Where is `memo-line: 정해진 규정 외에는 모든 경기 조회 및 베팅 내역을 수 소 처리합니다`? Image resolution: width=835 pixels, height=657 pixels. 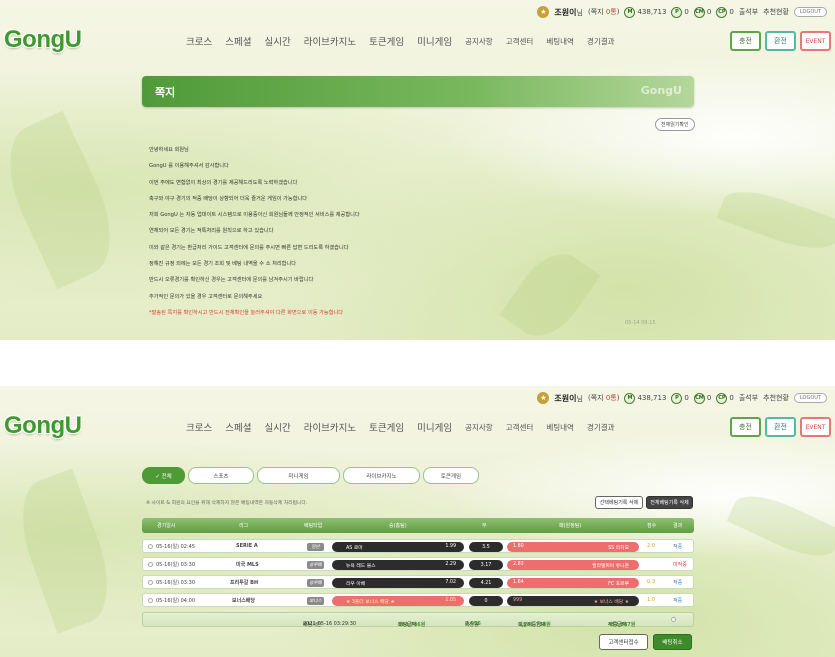 memo-line: 정해진 규정 외에는 모든 경기 조회 및 베팅 내역을 수 소 처리합니다 is located at coordinates (222, 264).